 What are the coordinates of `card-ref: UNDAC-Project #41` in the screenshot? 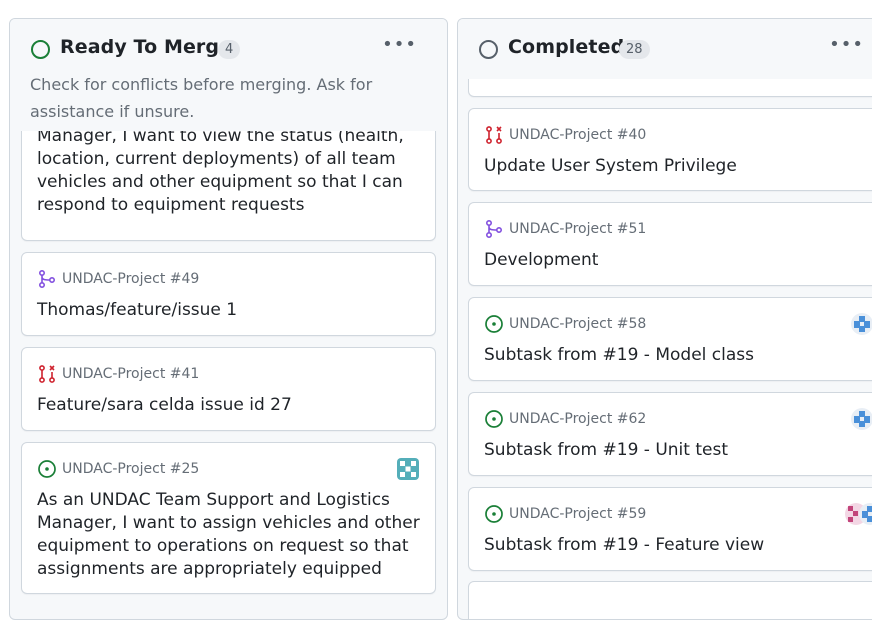 It's located at (130, 374).